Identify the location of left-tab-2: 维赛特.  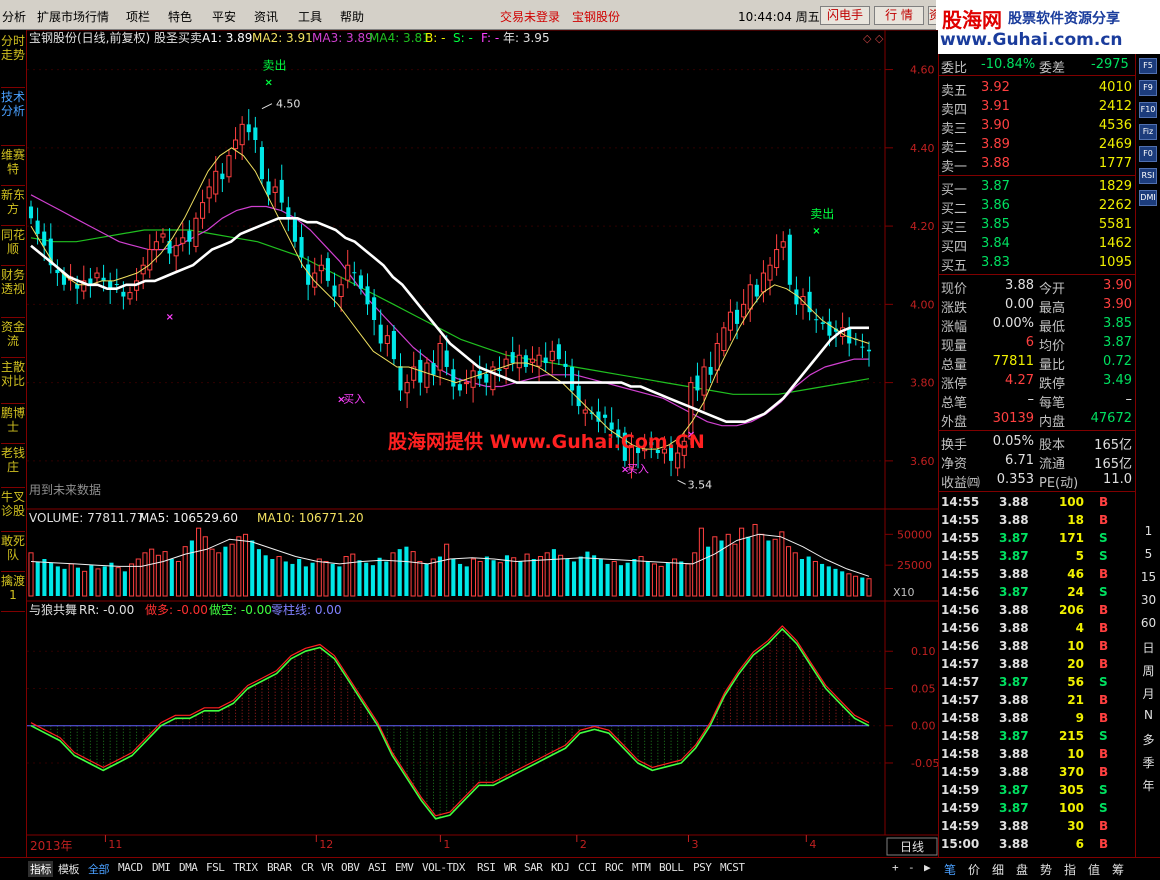
(13, 166).